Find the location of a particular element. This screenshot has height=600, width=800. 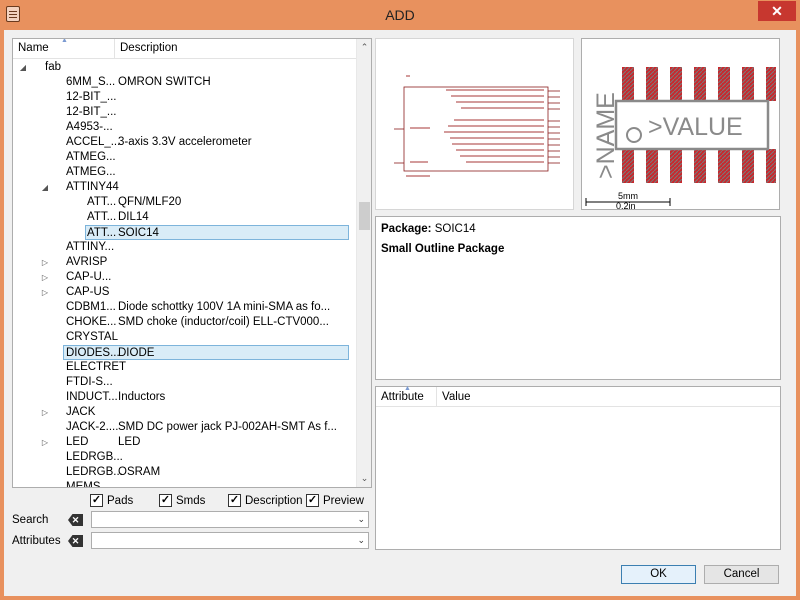

window-title: ADD is located at coordinates (400, 15).